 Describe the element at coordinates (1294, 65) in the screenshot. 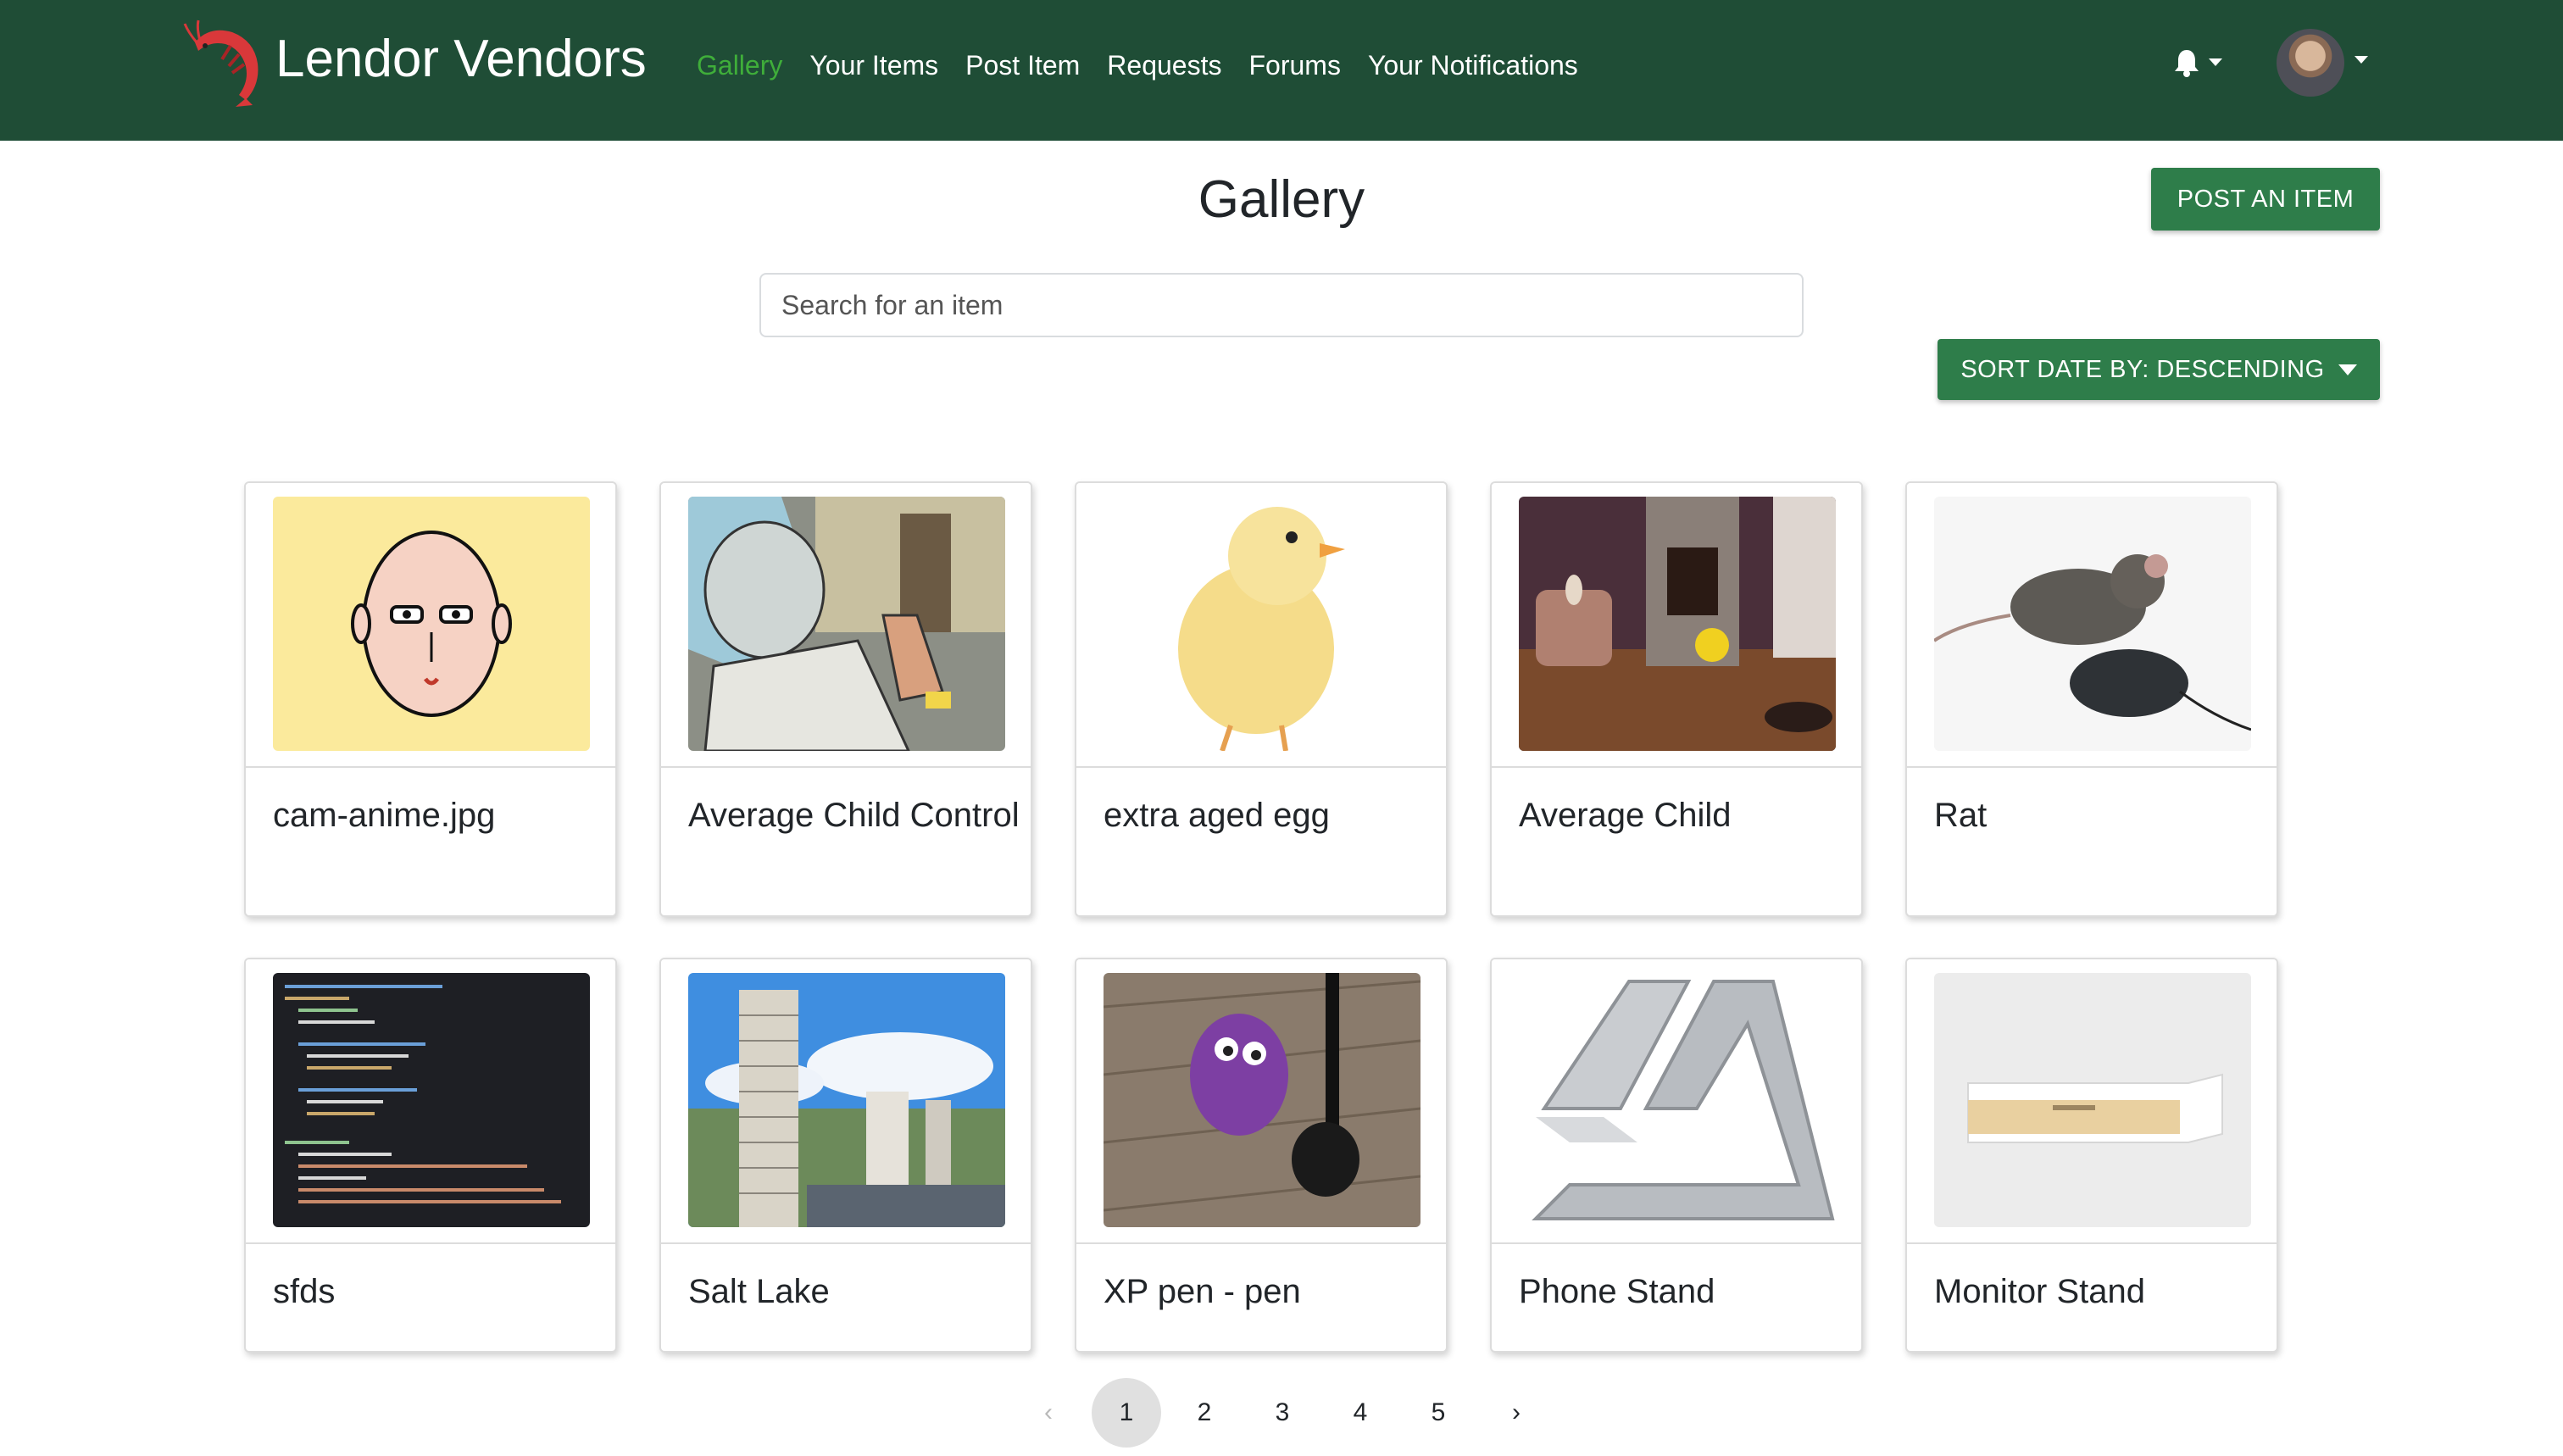

I see `nav-forums: Forums` at that location.